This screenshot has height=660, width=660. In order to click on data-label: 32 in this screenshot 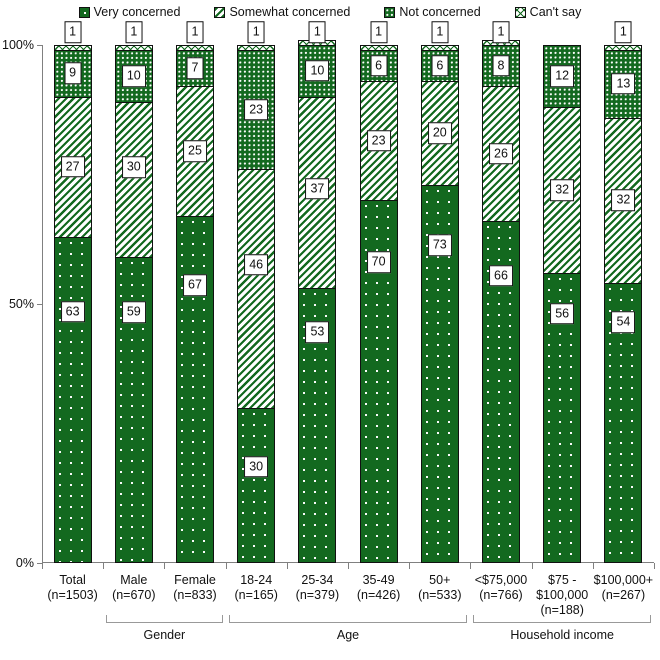, I will do `click(623, 200)`.